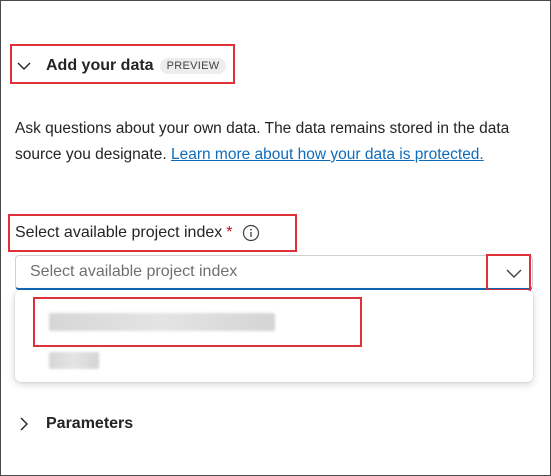 Image resolution: width=551 pixels, height=476 pixels. I want to click on chevron-right-icon, so click(24, 424).